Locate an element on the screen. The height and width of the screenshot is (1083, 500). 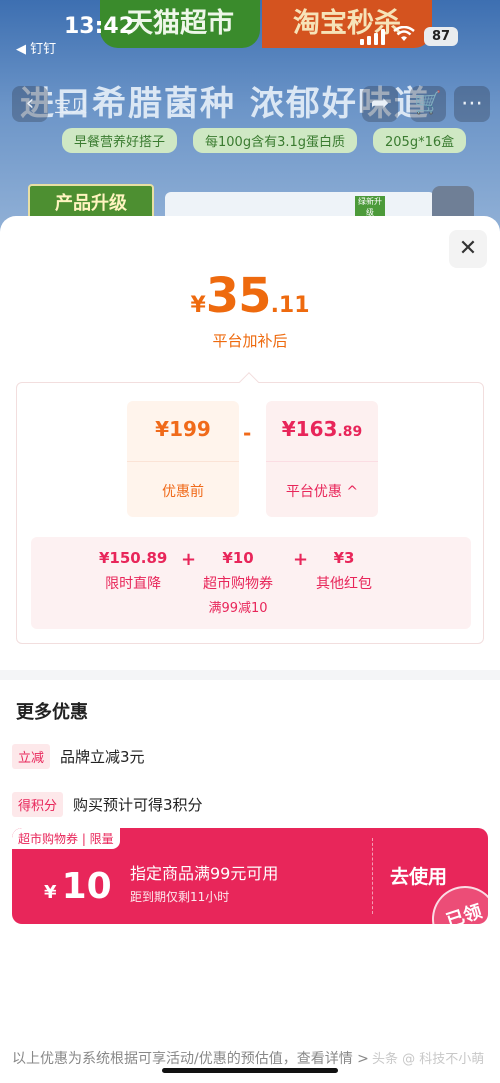
discount-item-coupon: ¥10 超市购物券 满99减10 is located at coordinates (238, 582).